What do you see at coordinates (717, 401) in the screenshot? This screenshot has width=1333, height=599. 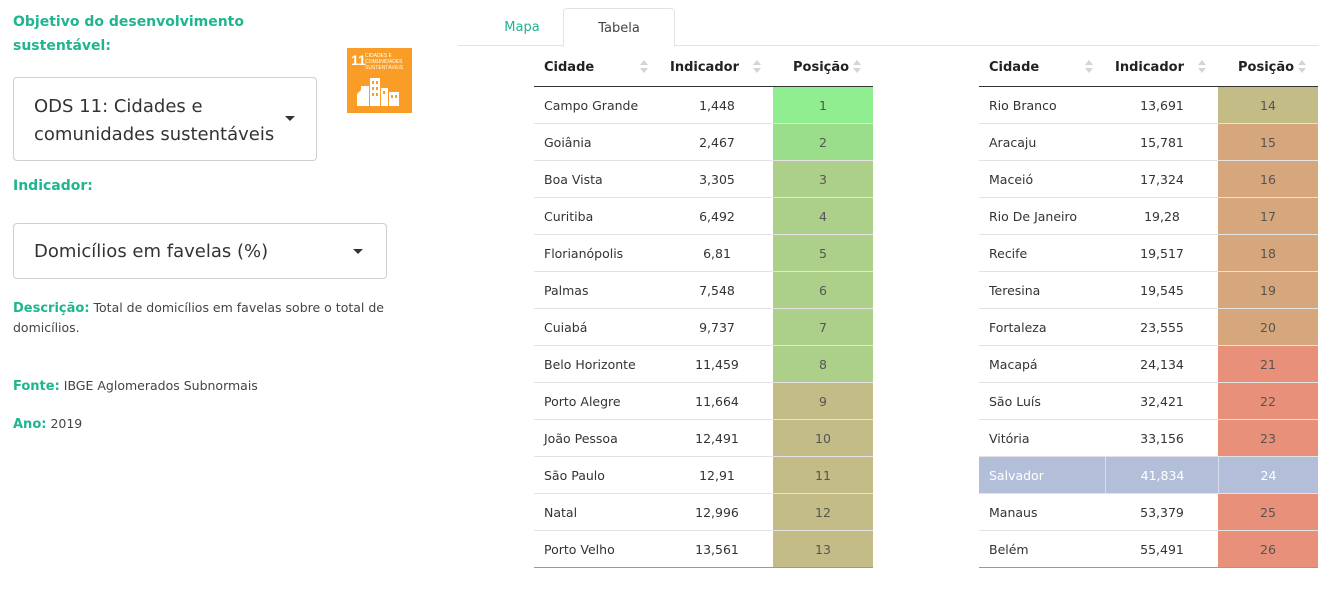 I see `cell-indicador: 11,664` at bounding box center [717, 401].